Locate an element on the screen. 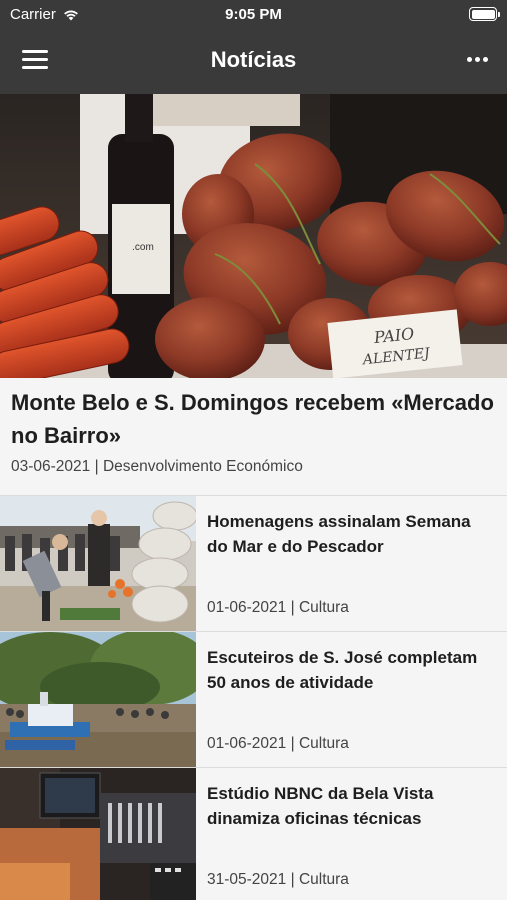  svg-text: .com is located at coordinates (143, 247).